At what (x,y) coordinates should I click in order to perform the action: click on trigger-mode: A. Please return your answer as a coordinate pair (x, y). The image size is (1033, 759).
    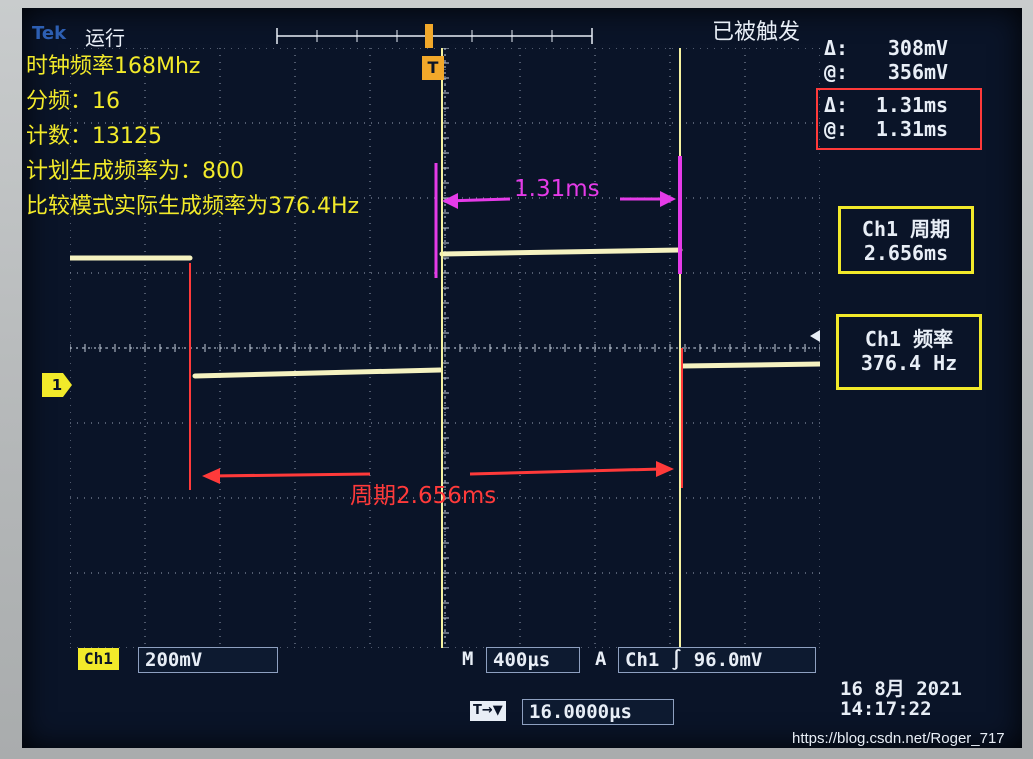
    Looking at the image, I should click on (601, 659).